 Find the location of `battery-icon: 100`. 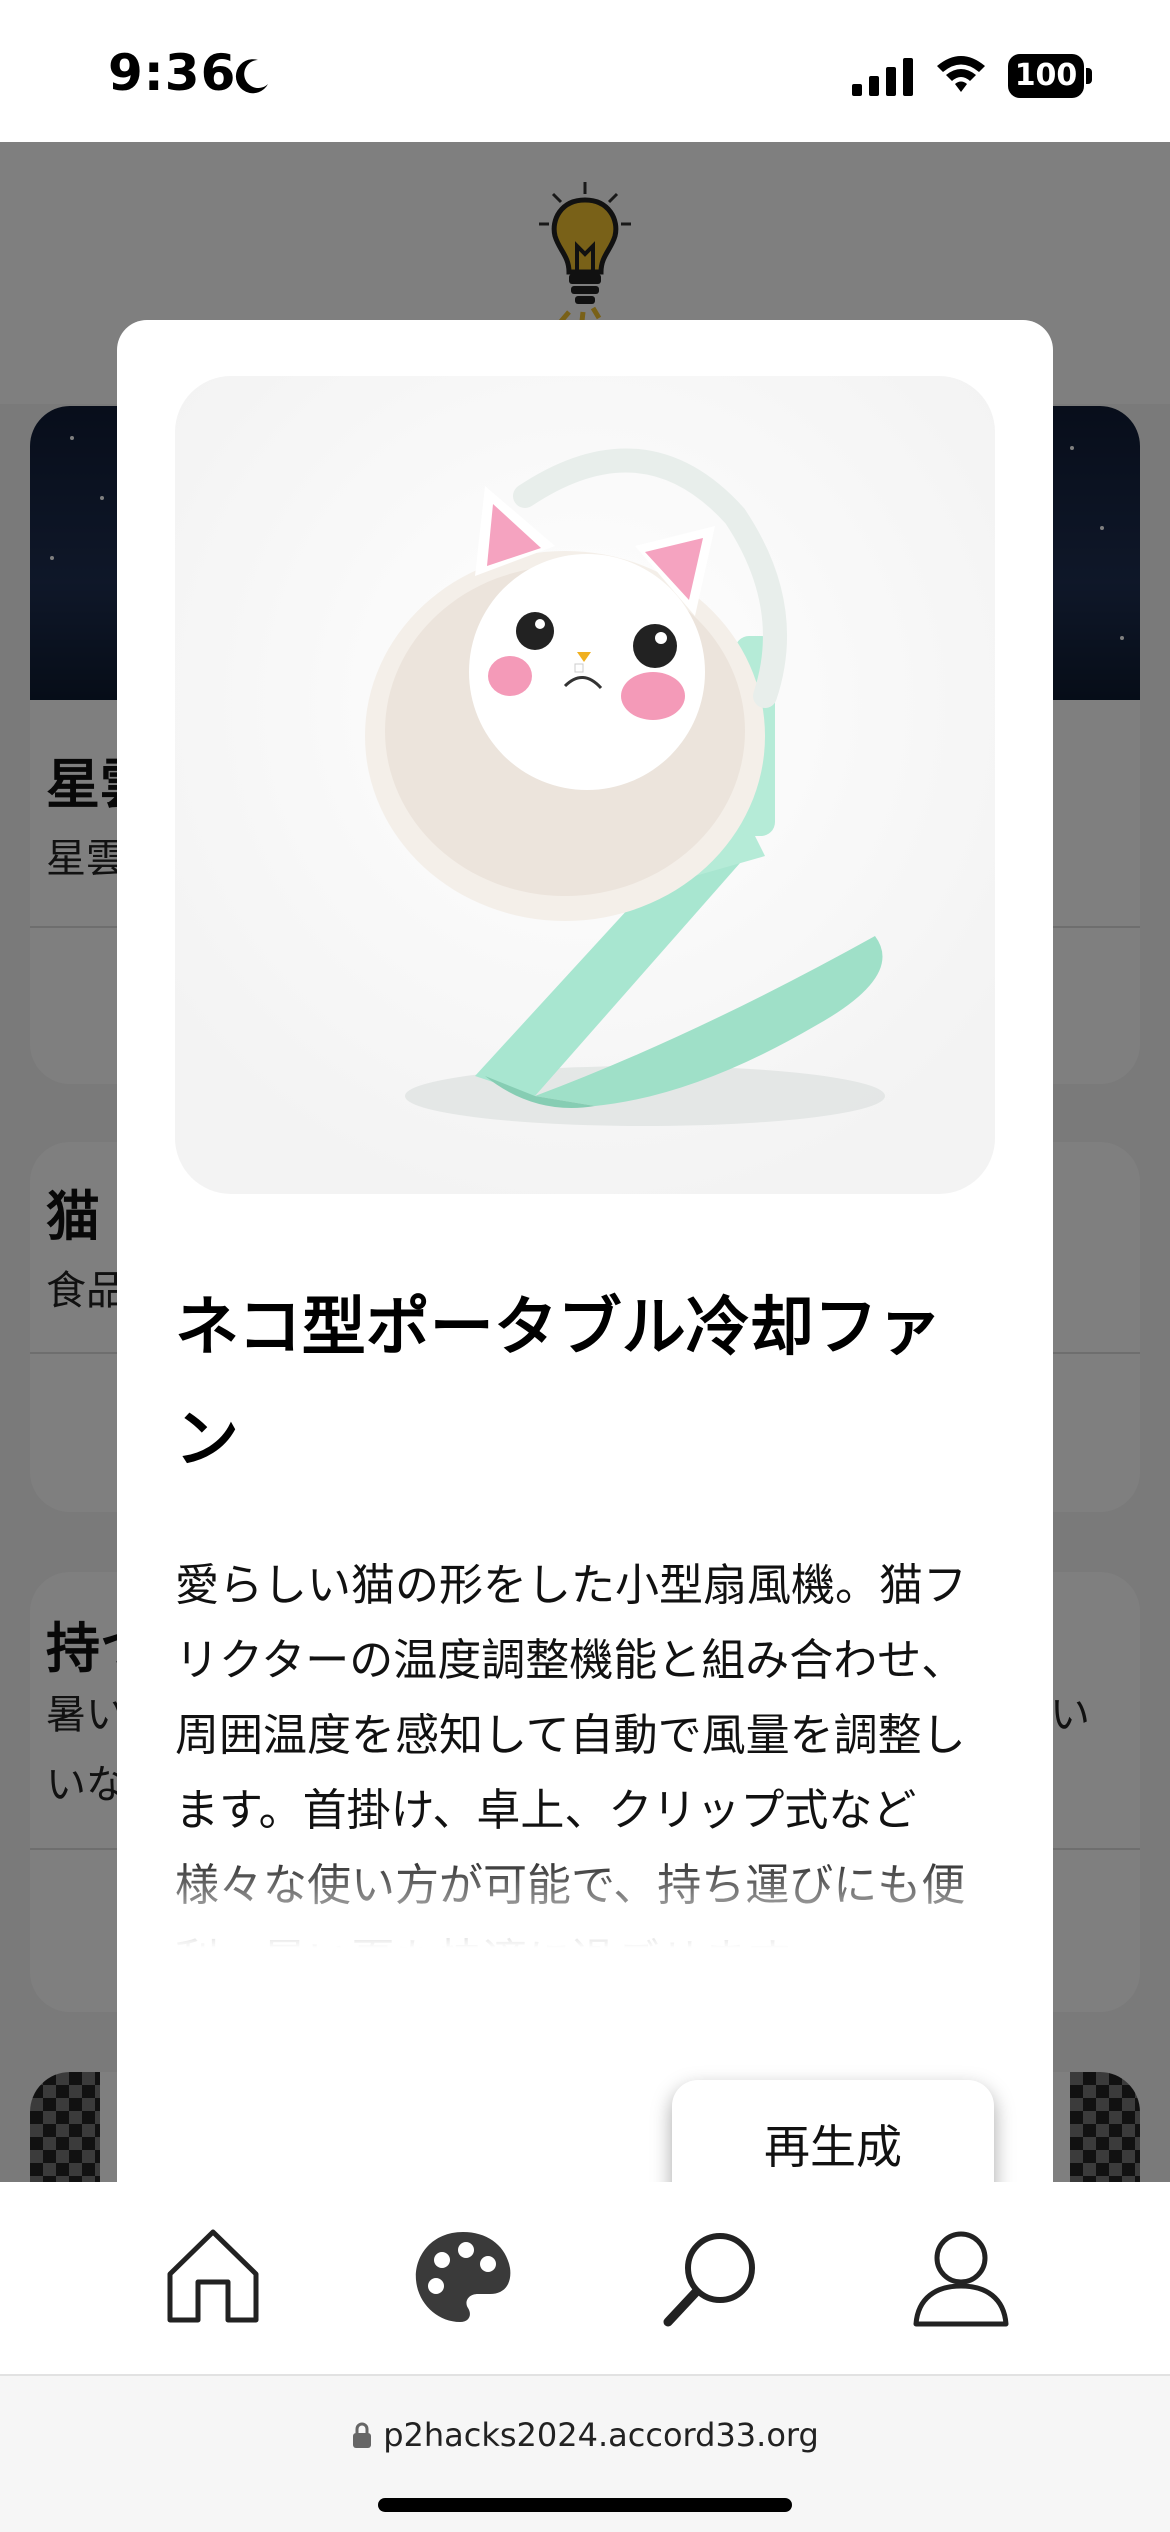

battery-icon: 100 is located at coordinates (1050, 76).